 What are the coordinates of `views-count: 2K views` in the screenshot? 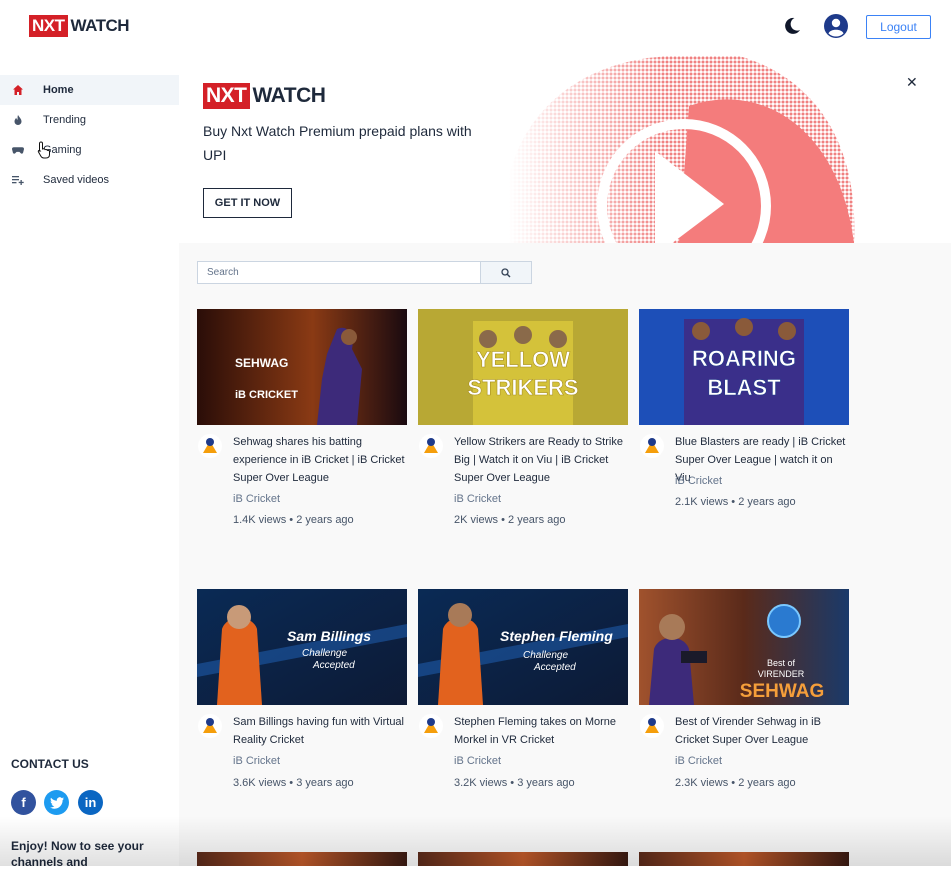 It's located at (476, 520).